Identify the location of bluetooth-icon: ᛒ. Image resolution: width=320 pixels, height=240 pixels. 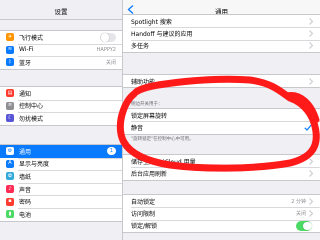
(10, 62).